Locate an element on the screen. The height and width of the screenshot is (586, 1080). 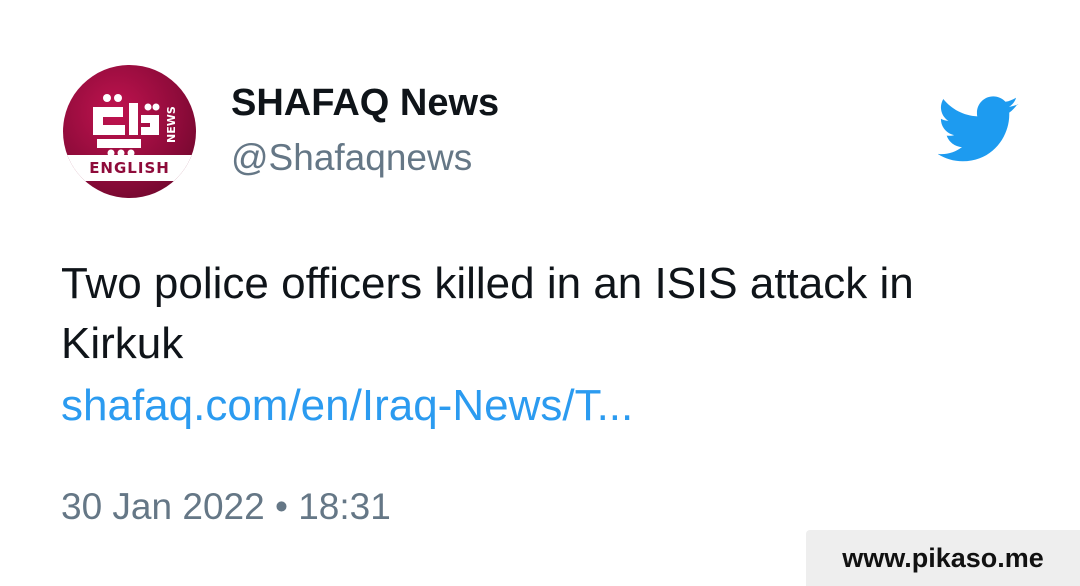
tweet-timestamp: 30 Jan 2022 • 18:31 is located at coordinates (226, 507).